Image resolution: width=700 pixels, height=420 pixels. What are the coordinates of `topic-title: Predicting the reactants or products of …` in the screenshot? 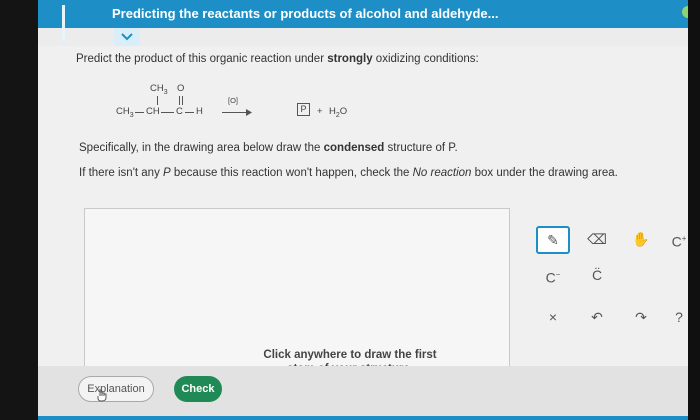 It's located at (305, 13).